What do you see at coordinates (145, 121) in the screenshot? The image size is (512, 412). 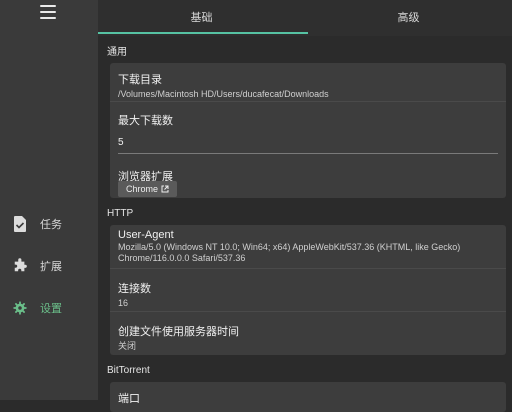 I see `max-downloads-label: 最大下载数` at bounding box center [145, 121].